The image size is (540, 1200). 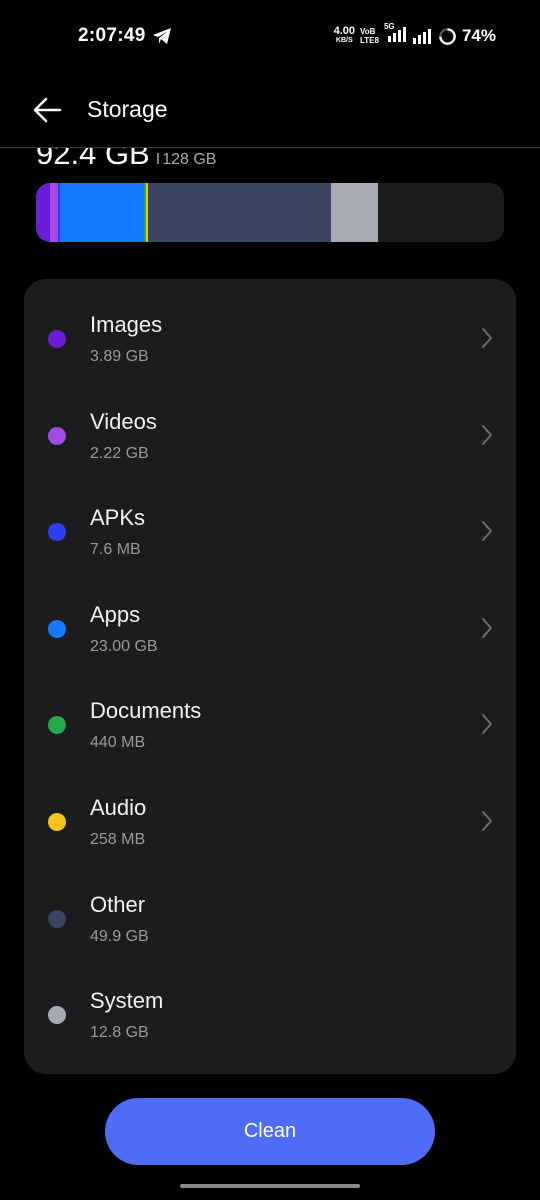 What do you see at coordinates (270, 617) in the screenshot?
I see `category-item-apps: Apps 23.00 GB` at bounding box center [270, 617].